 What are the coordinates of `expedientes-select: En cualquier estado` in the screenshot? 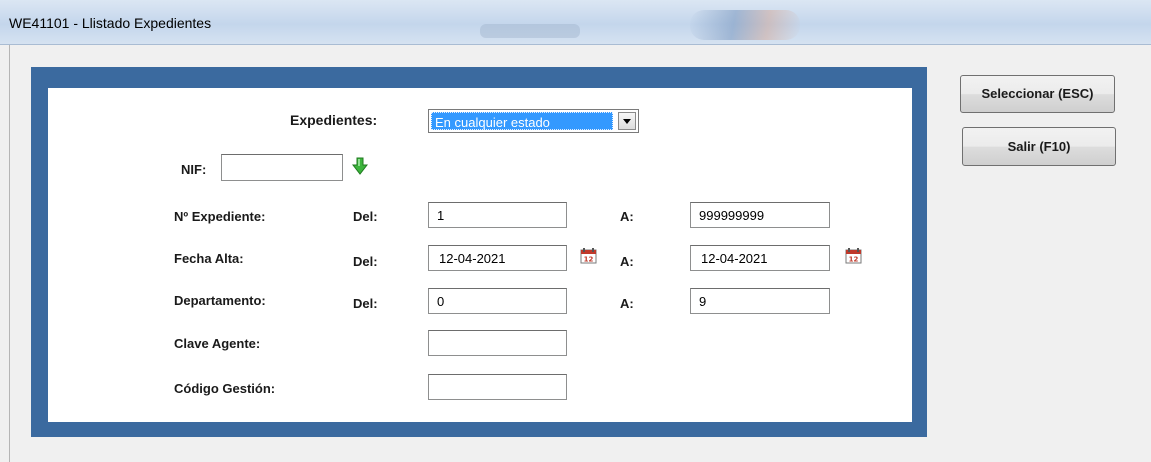 It's located at (533, 121).